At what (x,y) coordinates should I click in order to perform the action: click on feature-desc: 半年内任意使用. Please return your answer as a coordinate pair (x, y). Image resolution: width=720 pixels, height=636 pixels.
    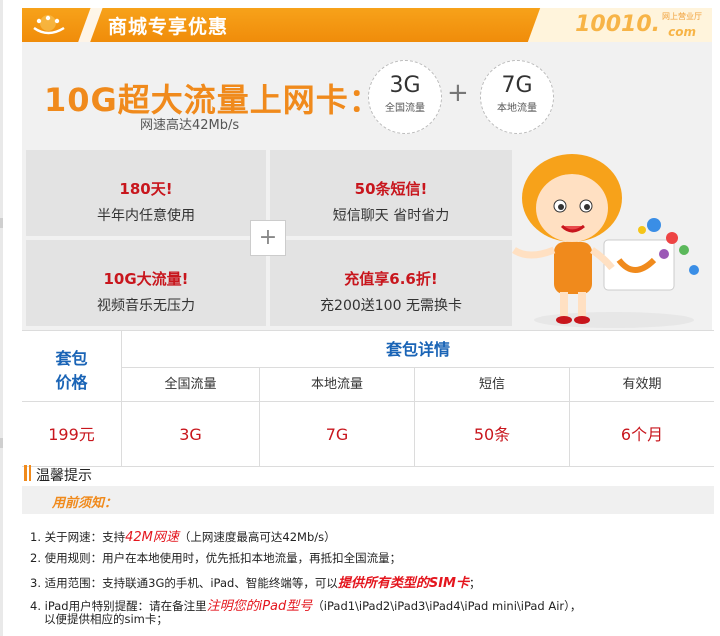
    Looking at the image, I should click on (146, 216).